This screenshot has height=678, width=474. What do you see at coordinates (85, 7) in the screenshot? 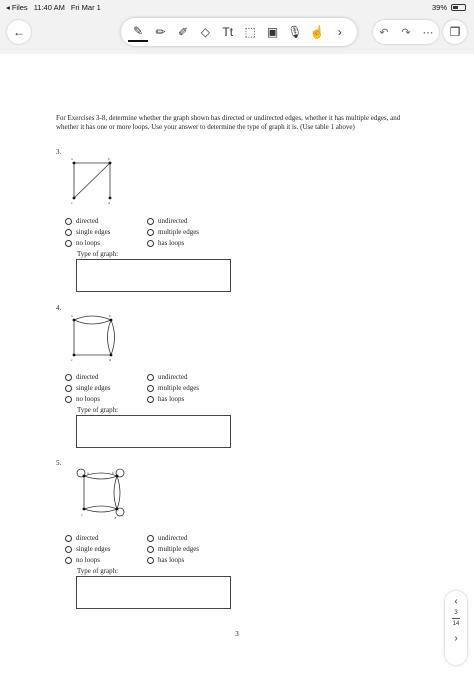
I see `status-date: Fri Mar 1` at bounding box center [85, 7].